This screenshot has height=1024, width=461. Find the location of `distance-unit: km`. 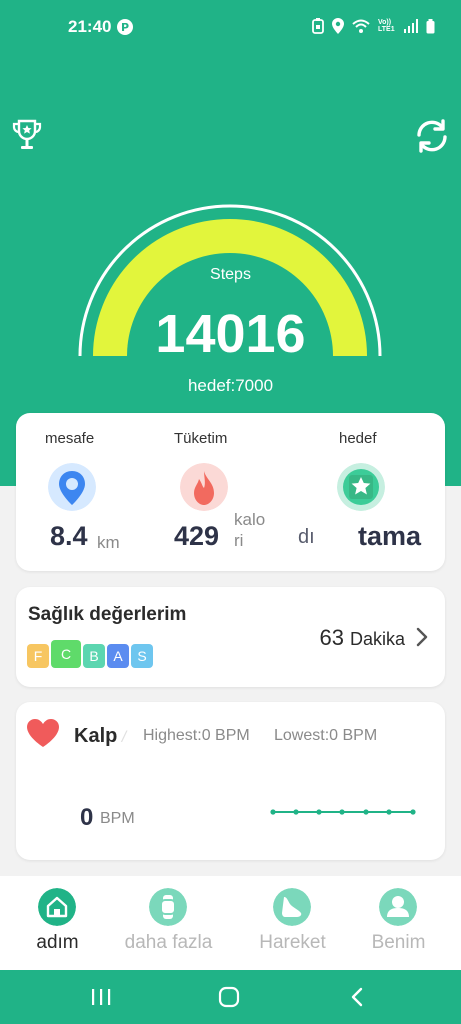

distance-unit: km is located at coordinates (108, 542).